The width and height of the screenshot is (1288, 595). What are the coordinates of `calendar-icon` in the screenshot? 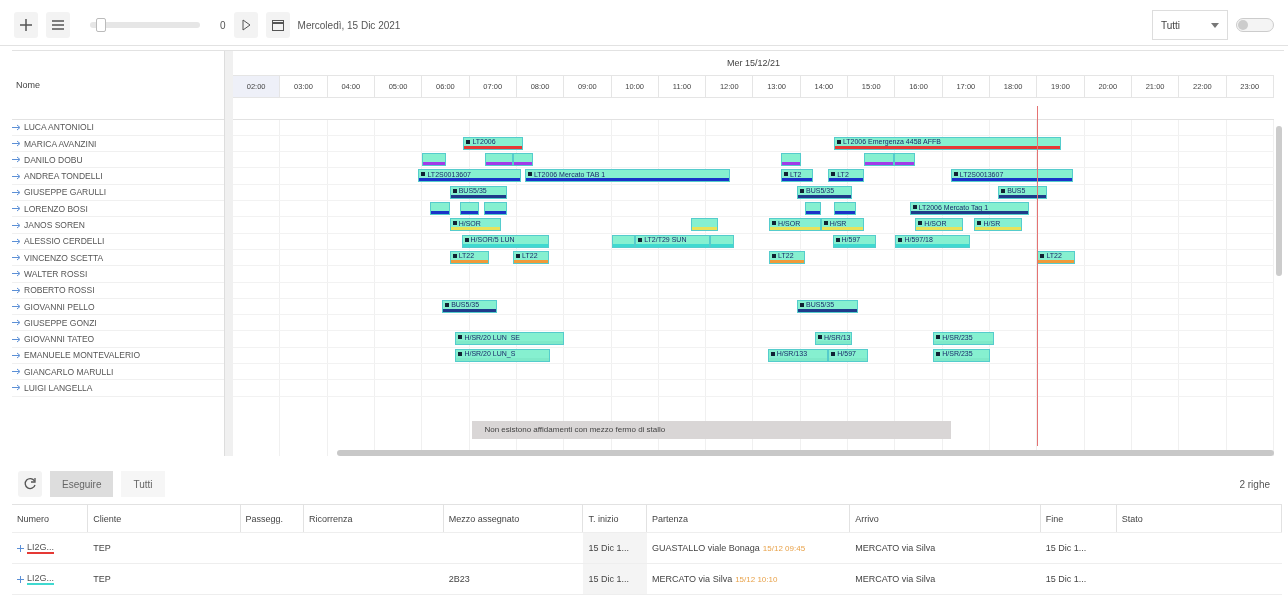 It's located at (277, 25).